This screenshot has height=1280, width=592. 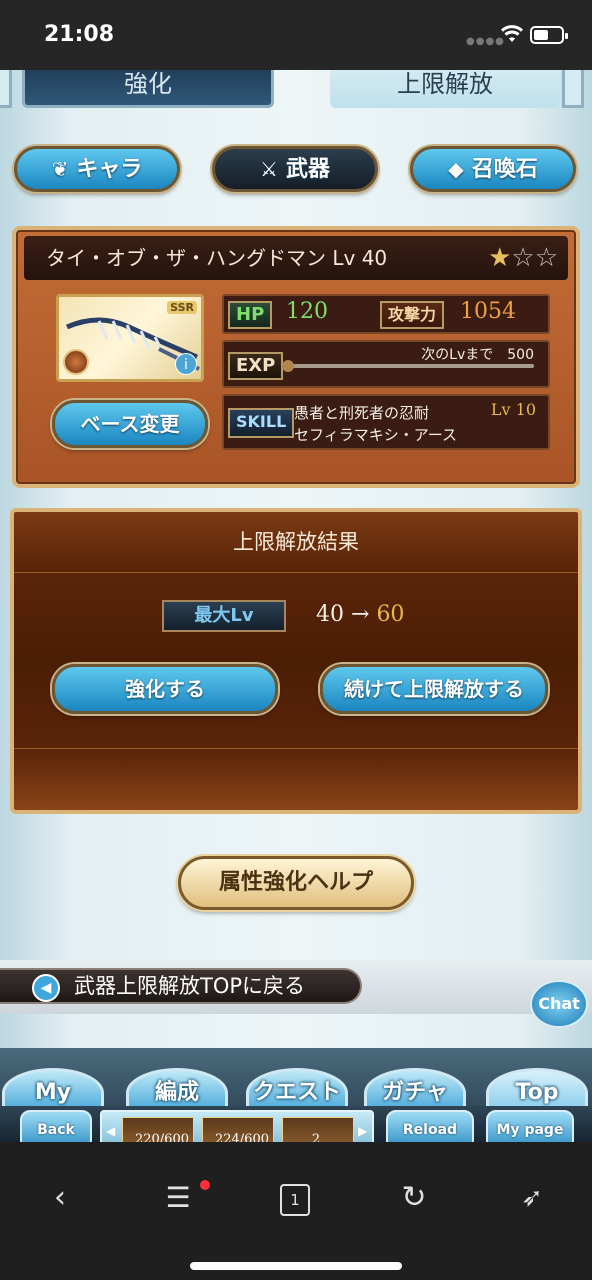 What do you see at coordinates (79, 34) in the screenshot?
I see `status-time: 21:08` at bounding box center [79, 34].